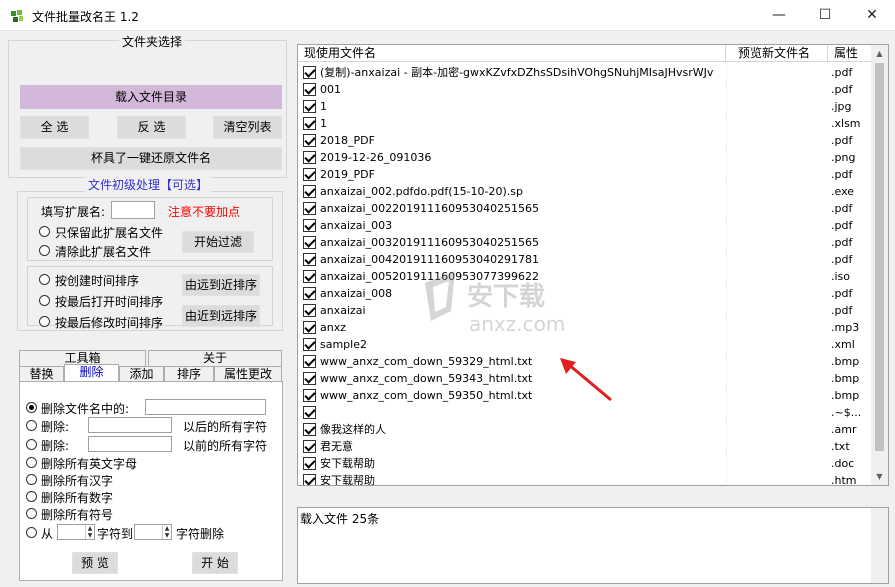 This screenshot has width=895, height=587. Describe the element at coordinates (879, 53) in the screenshot. I see `scroll-up-icon: ▲` at that location.